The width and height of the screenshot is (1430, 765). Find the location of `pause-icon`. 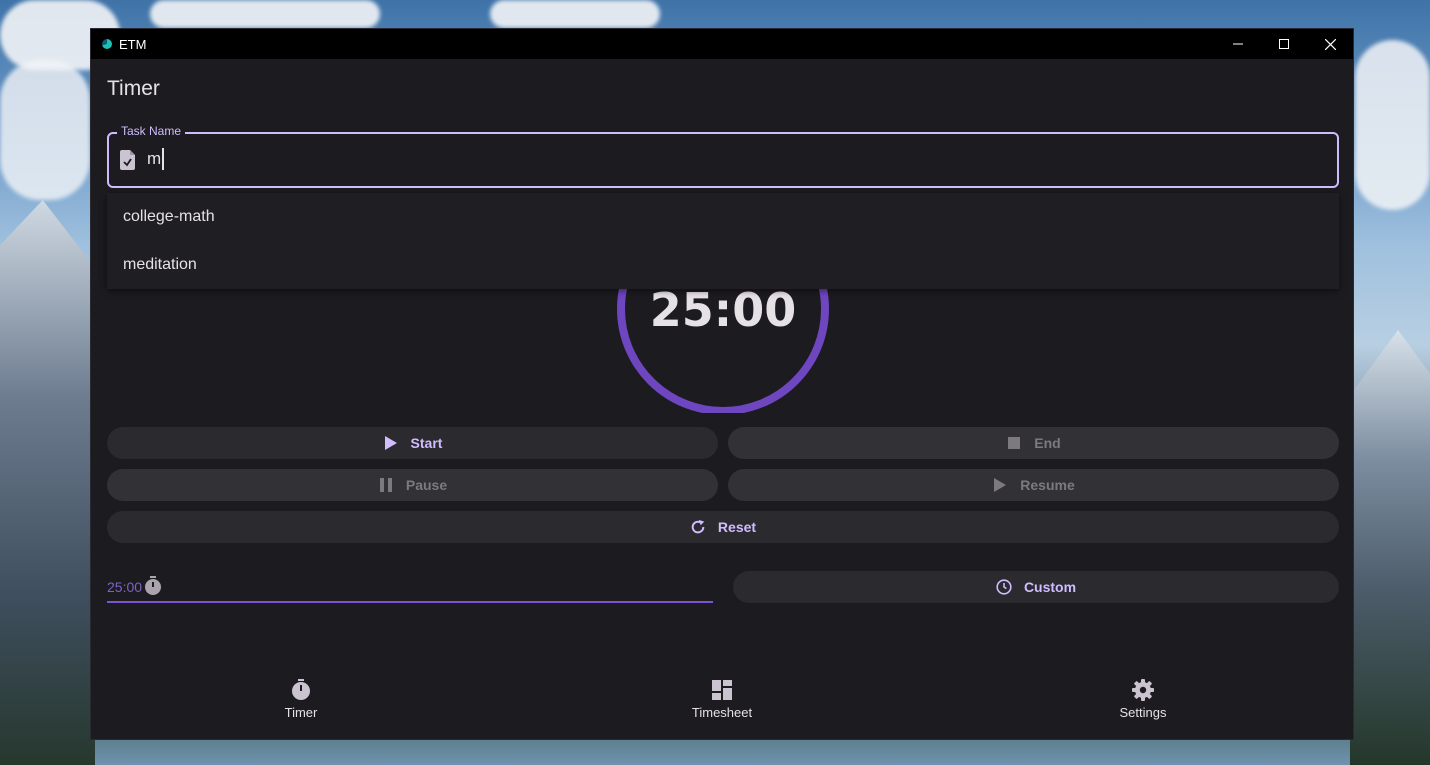

pause-icon is located at coordinates (386, 485).